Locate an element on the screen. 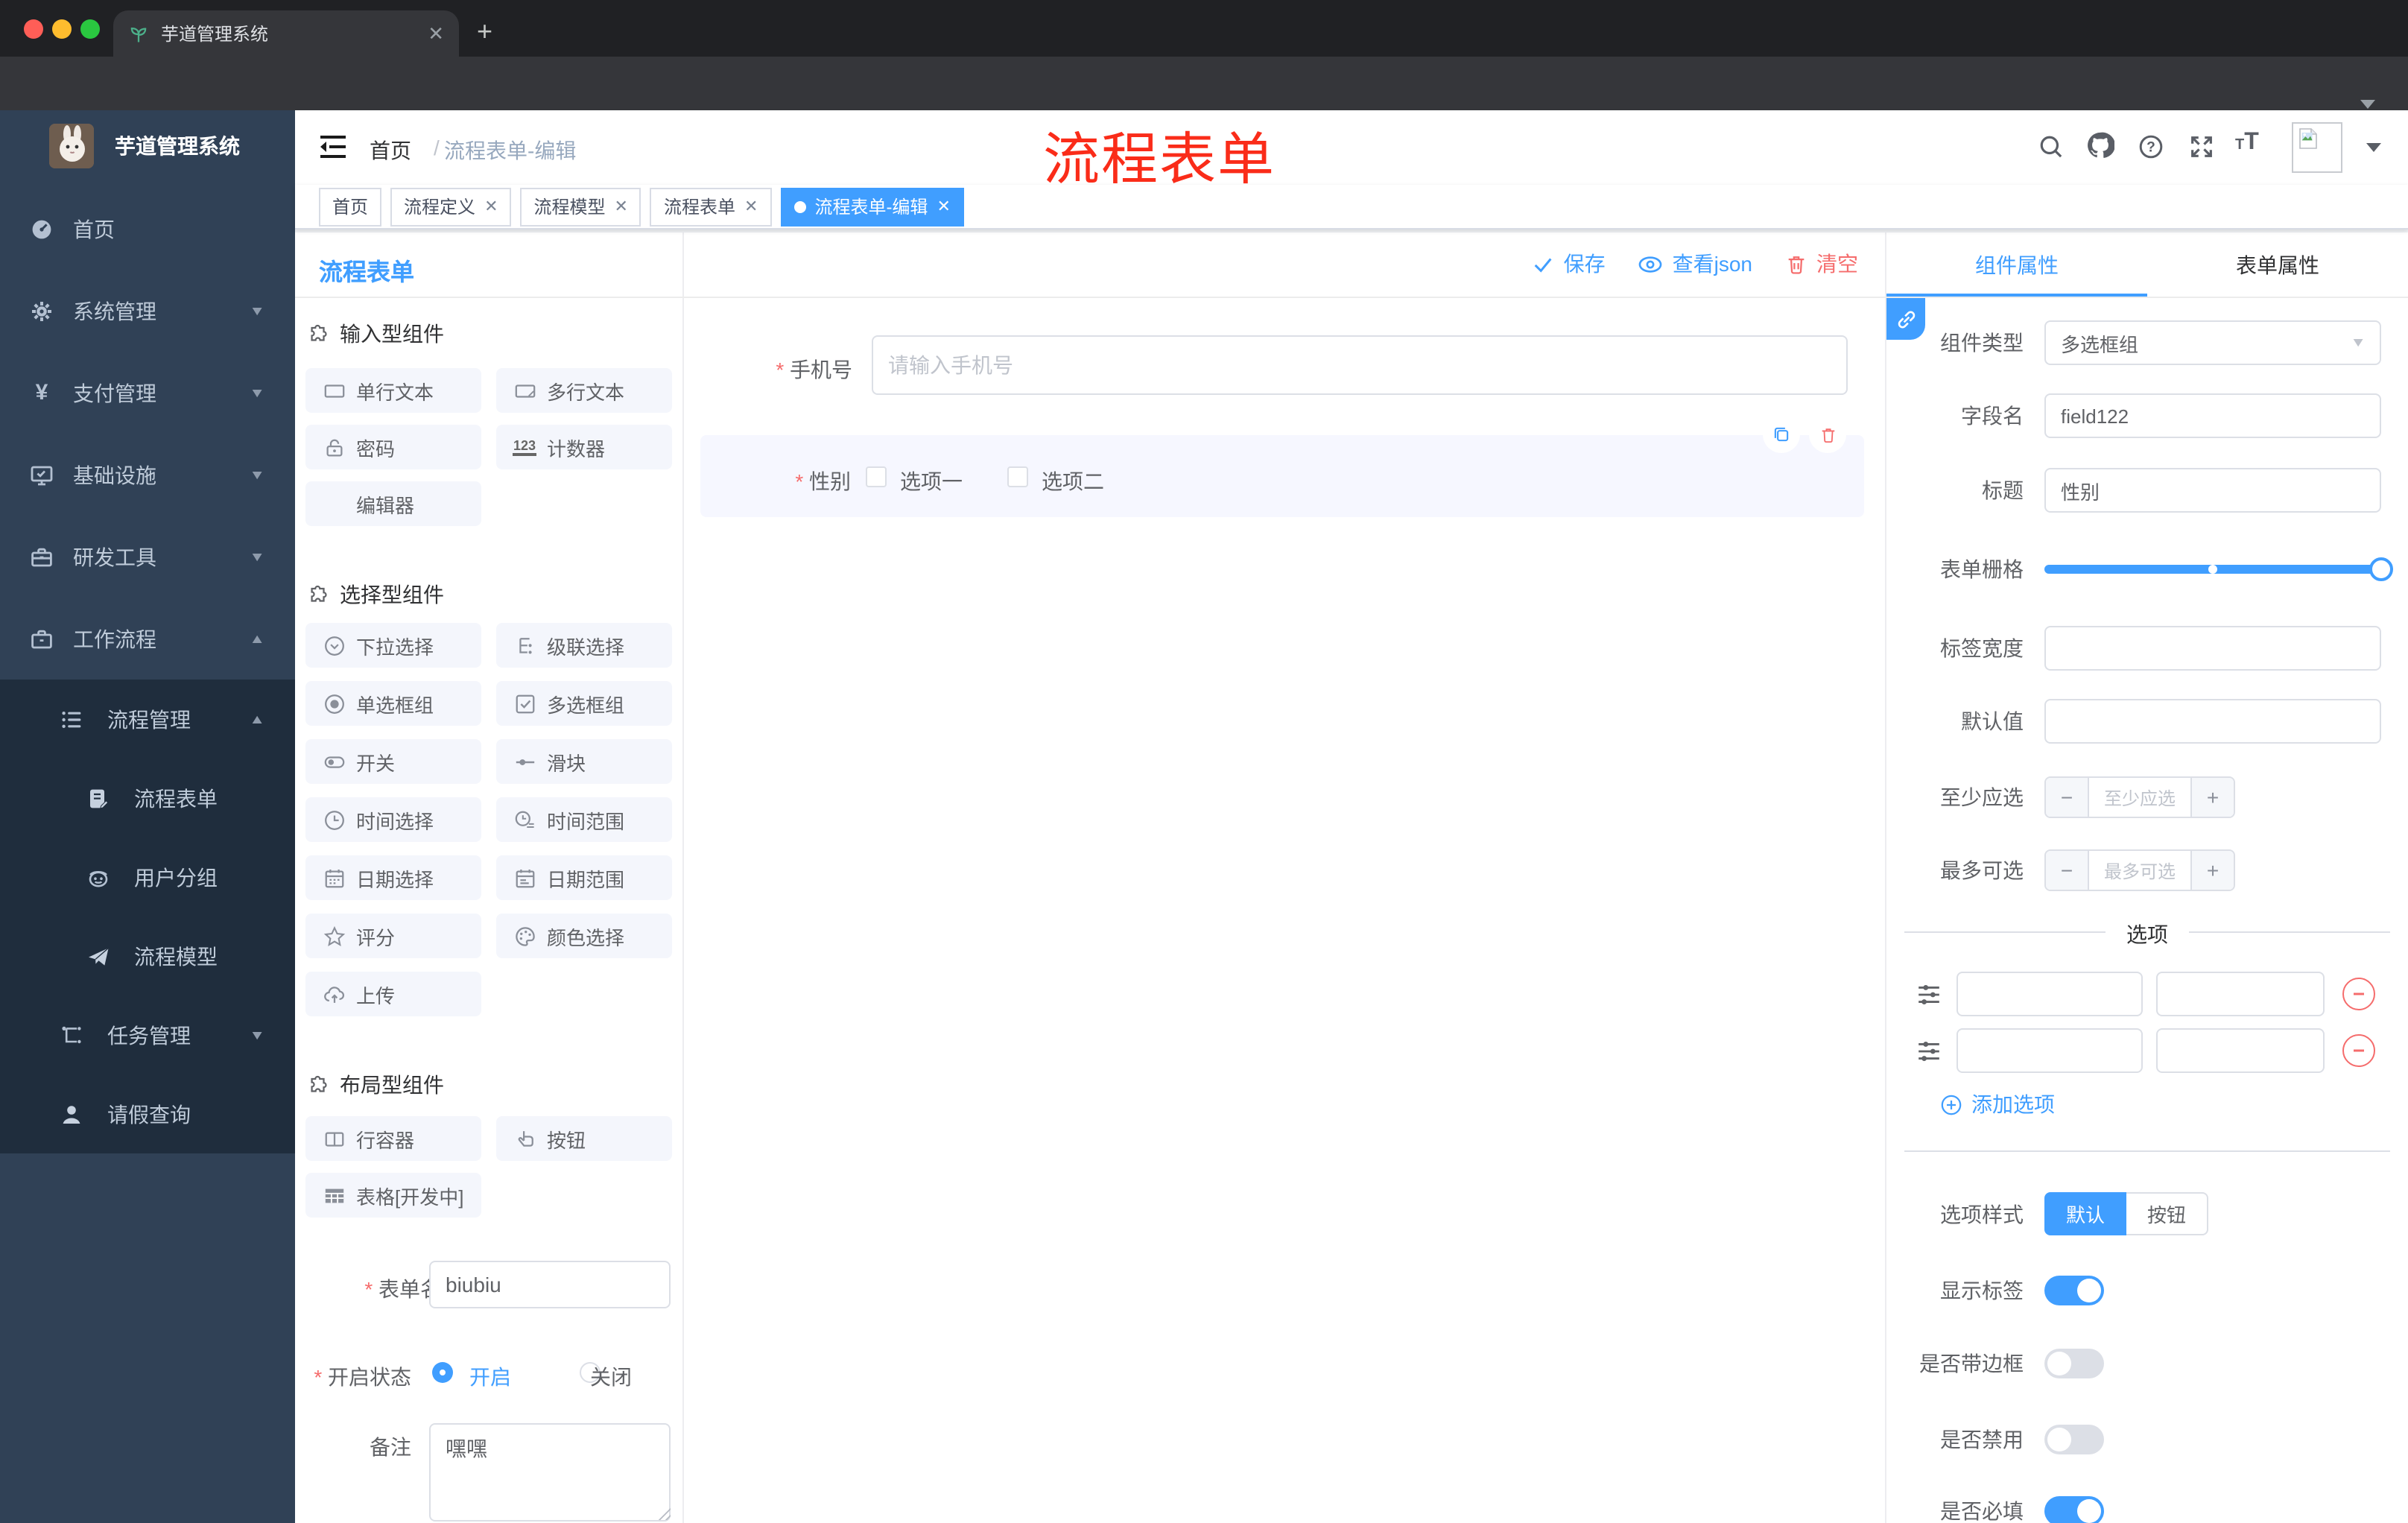 The width and height of the screenshot is (2408, 1523). status-on-radio is located at coordinates (442, 1372).